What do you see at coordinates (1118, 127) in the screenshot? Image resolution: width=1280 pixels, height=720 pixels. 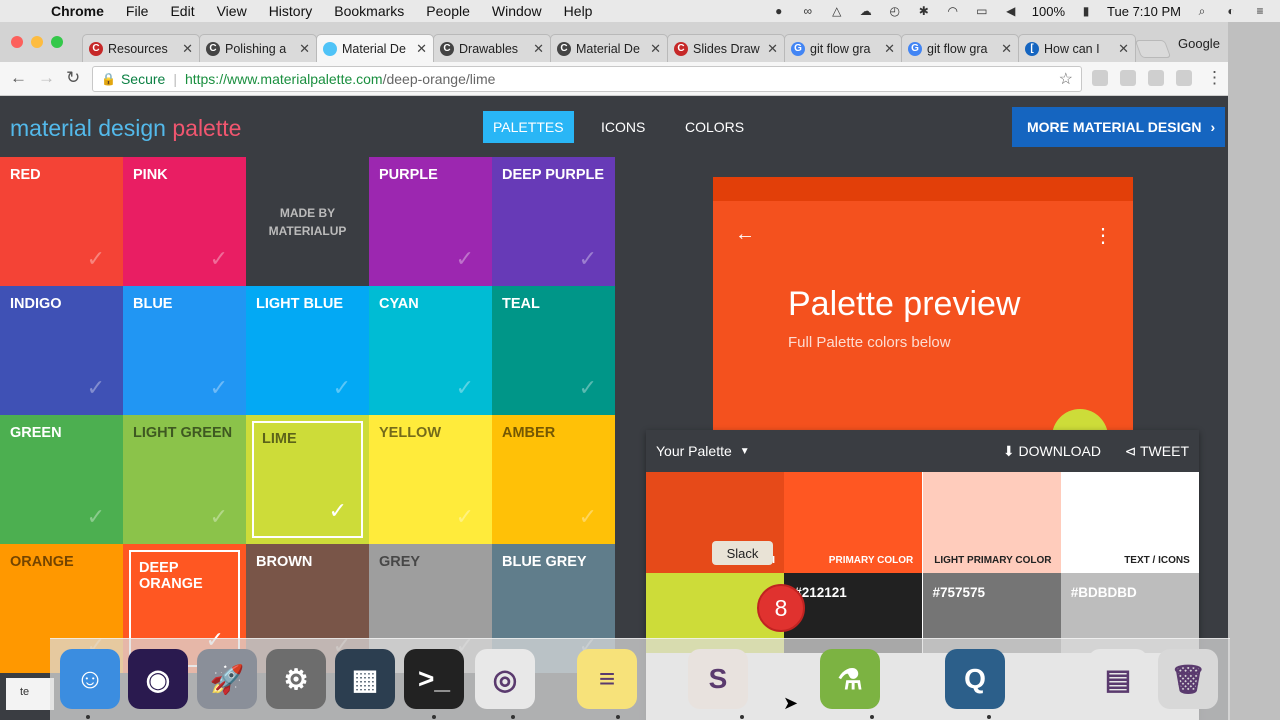 I see `more-material-design-button: MORE MATERIAL DESIGN ›` at bounding box center [1118, 127].